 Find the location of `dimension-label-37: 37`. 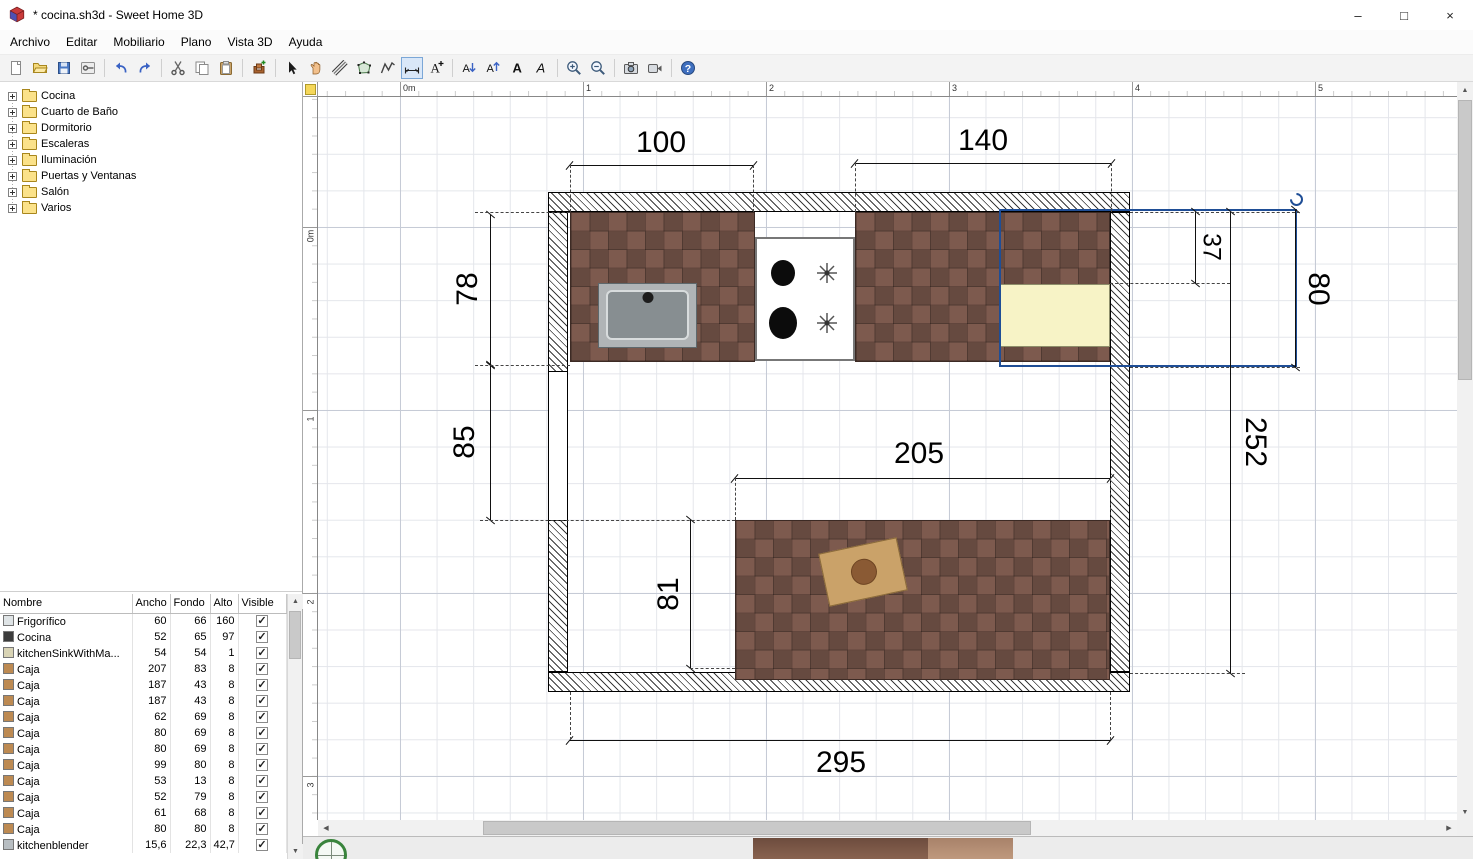

dimension-label-37: 37 is located at coordinates (1212, 247).